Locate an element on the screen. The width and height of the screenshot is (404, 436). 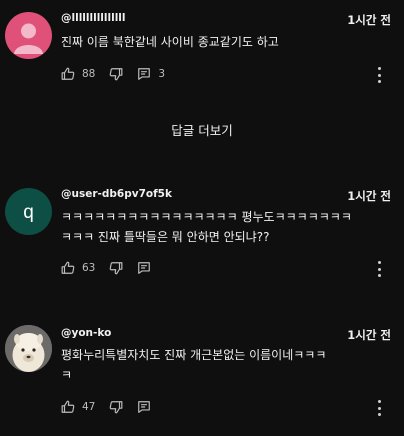
comment-text-line: 평화누리특별자치도 진짜 개근본없는 이름이네ㅋㅋㅋ is located at coordinates (194, 355).